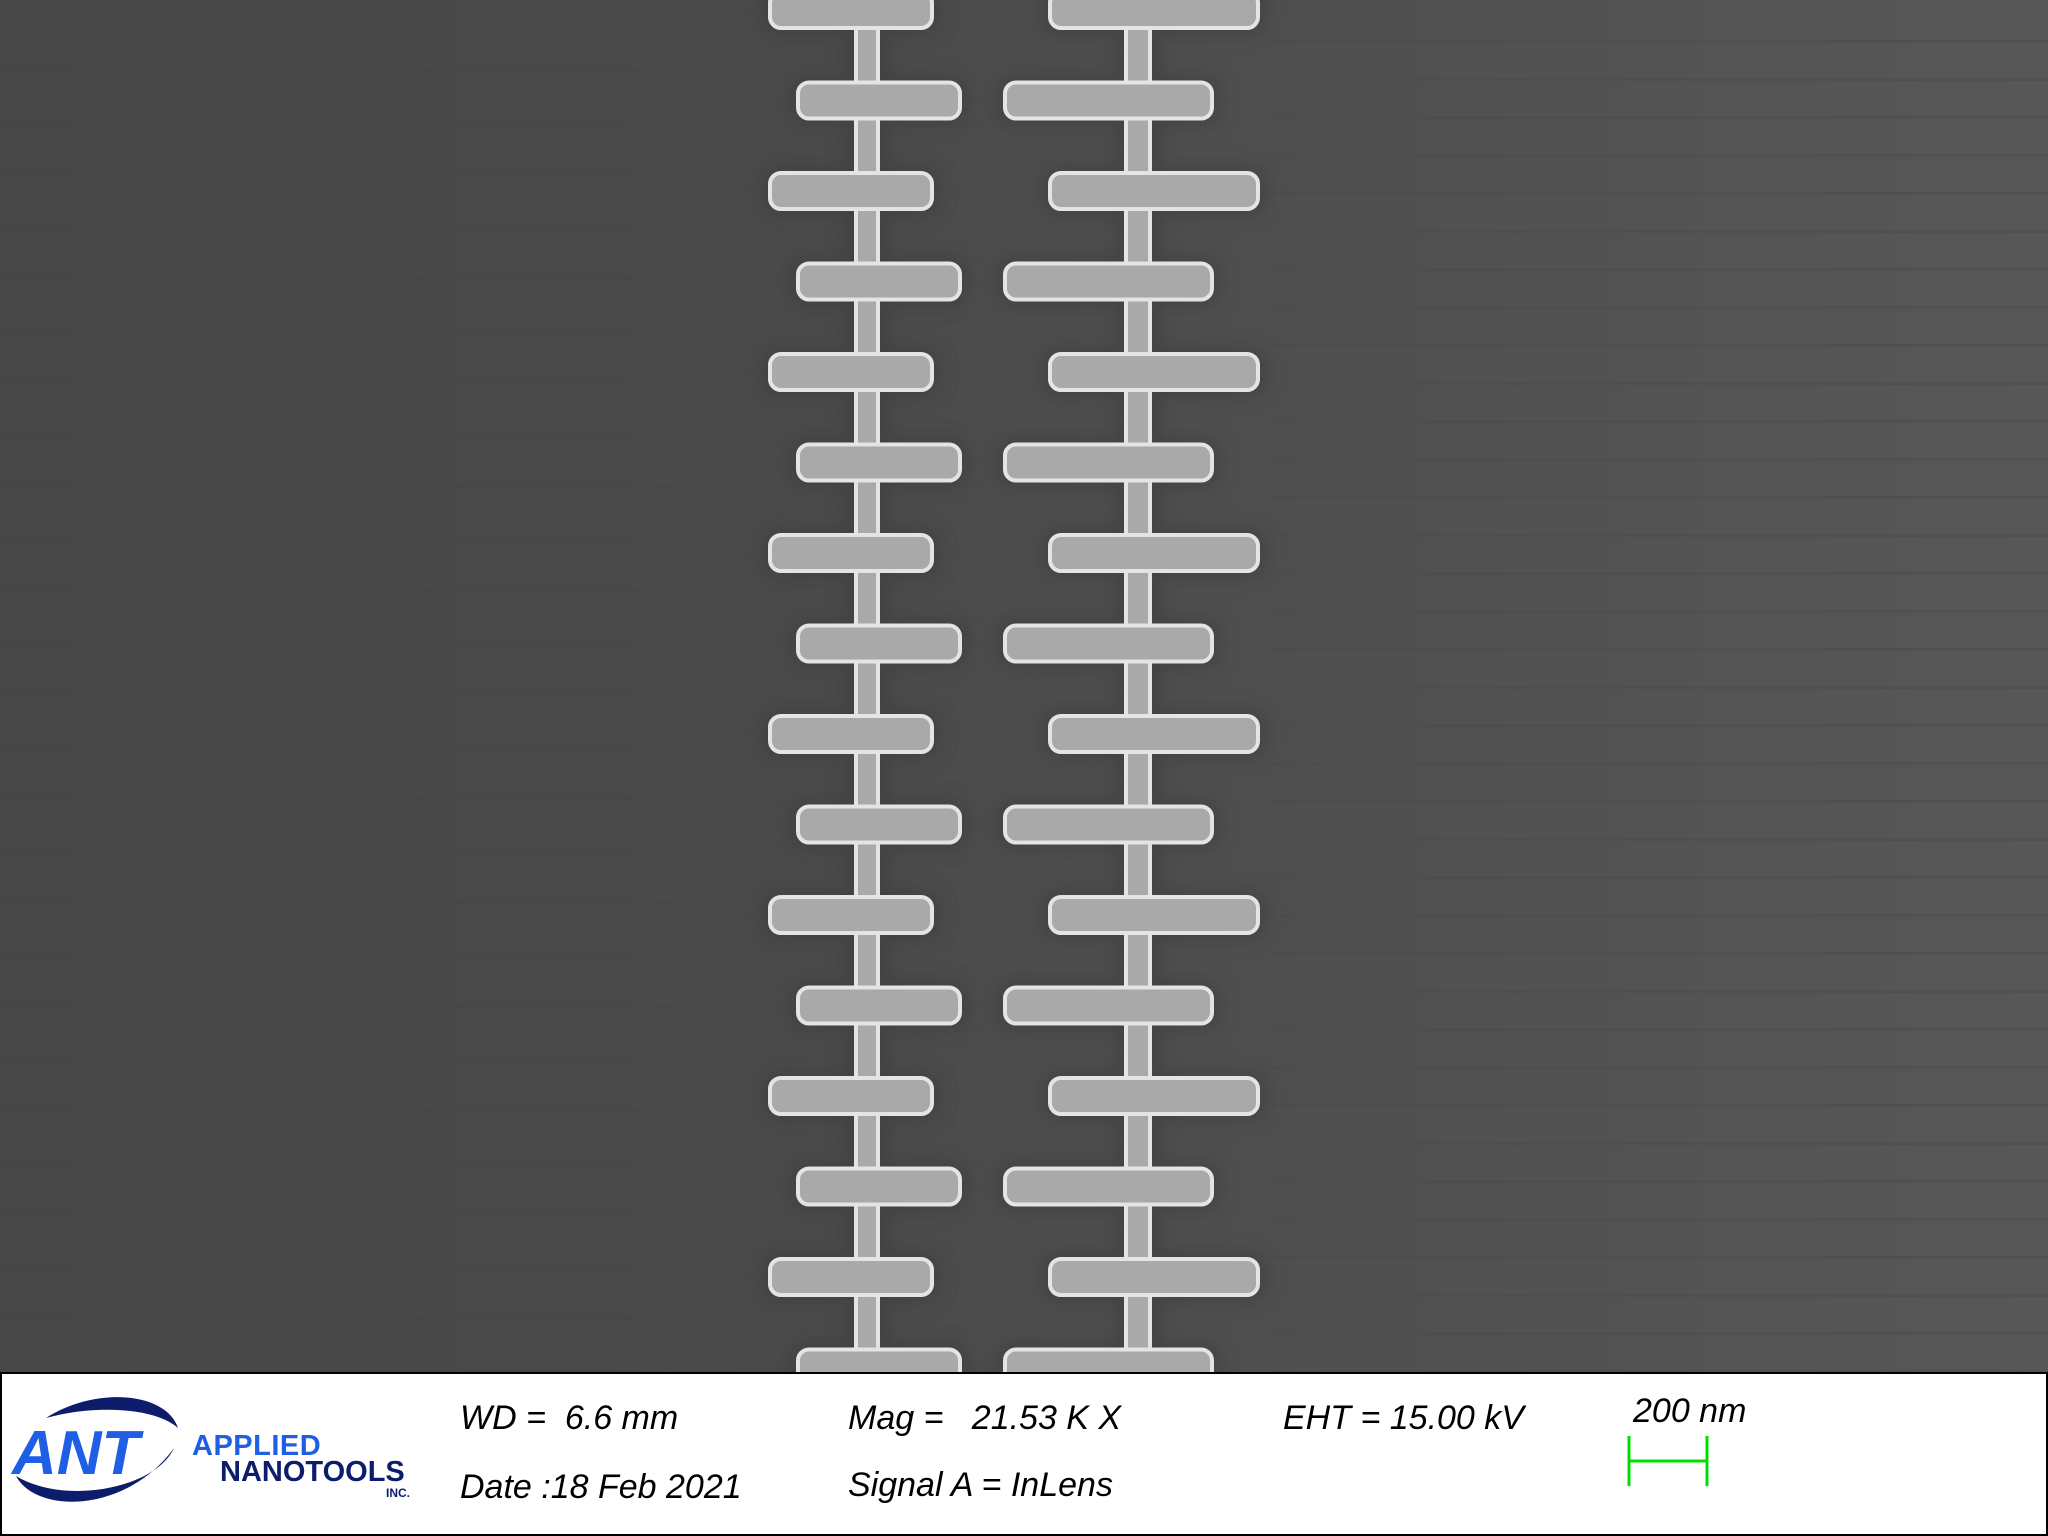 The width and height of the screenshot is (2048, 1536). I want to click on logo-suffix-inc: INC., so click(398, 1493).